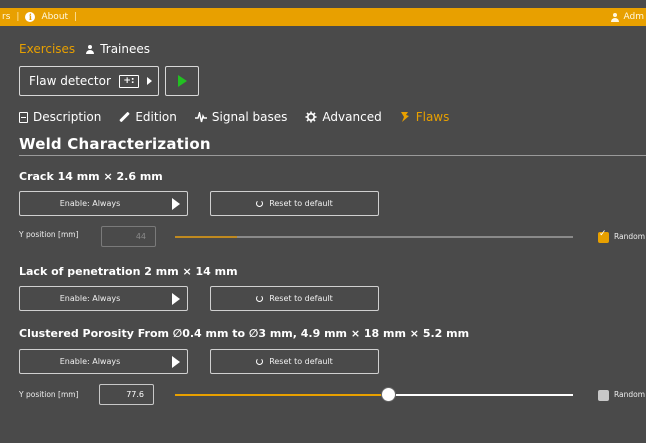 This screenshot has width=646, height=443. I want to click on flaw-detector-select: Flaw detector +:, so click(89, 81).